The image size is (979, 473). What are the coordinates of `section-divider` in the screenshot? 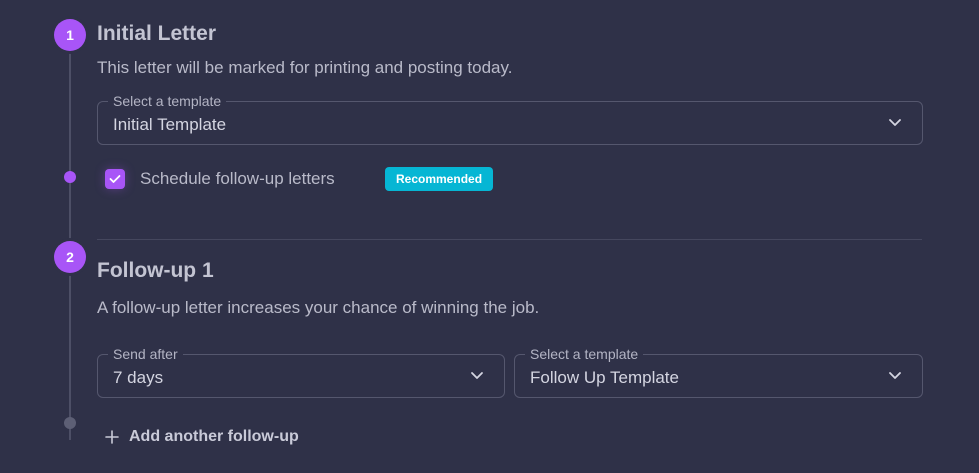 It's located at (509, 239).